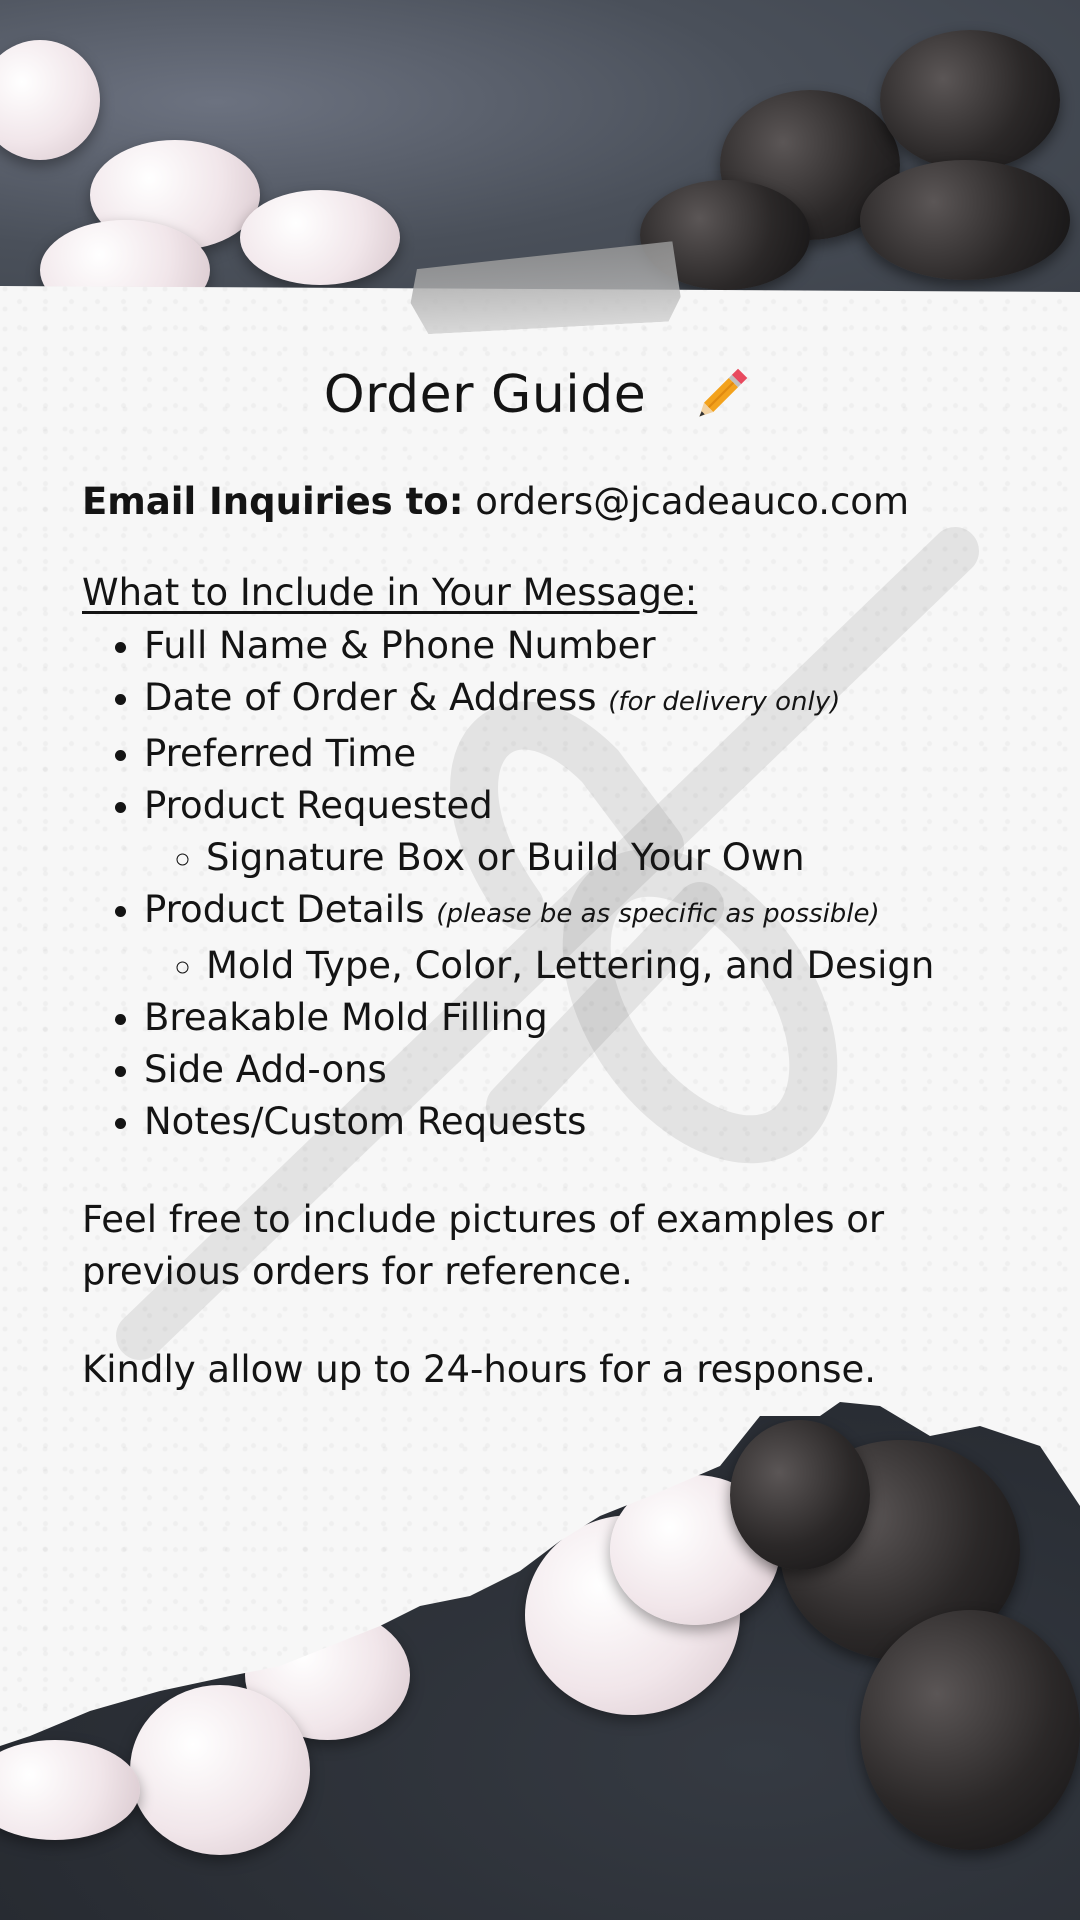  What do you see at coordinates (265, 1069) in the screenshot?
I see `list-item-label: Side Add-ons` at bounding box center [265, 1069].